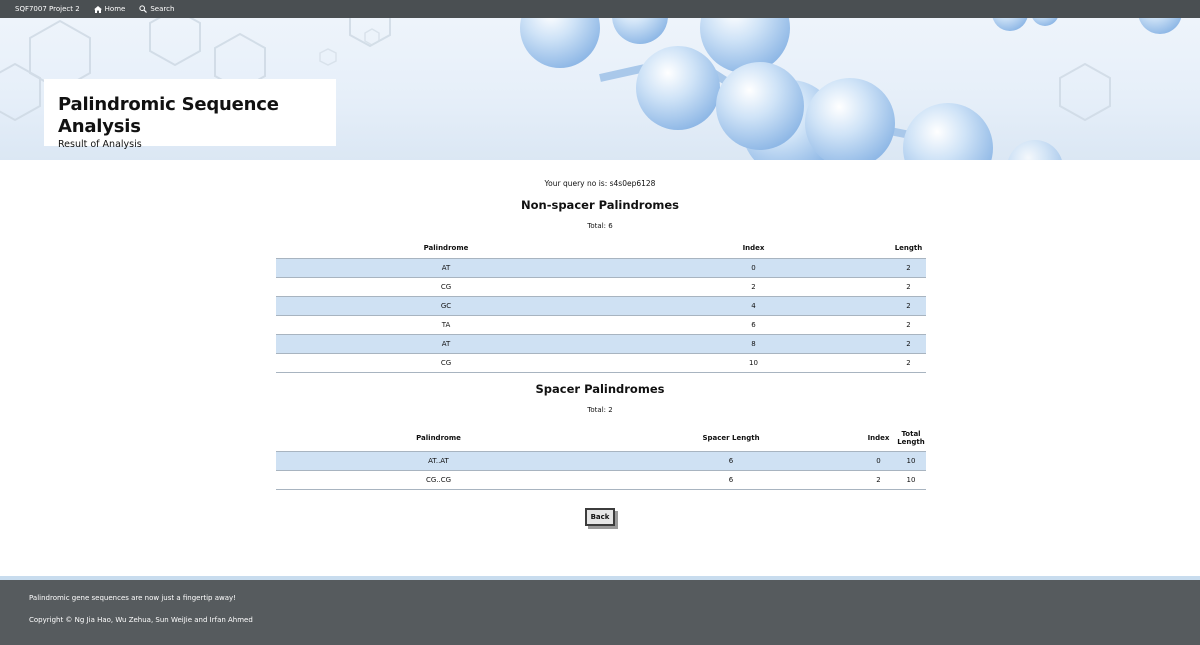 This screenshot has width=1200, height=645. I want to click on table-row: AT 8 2, so click(601, 343).